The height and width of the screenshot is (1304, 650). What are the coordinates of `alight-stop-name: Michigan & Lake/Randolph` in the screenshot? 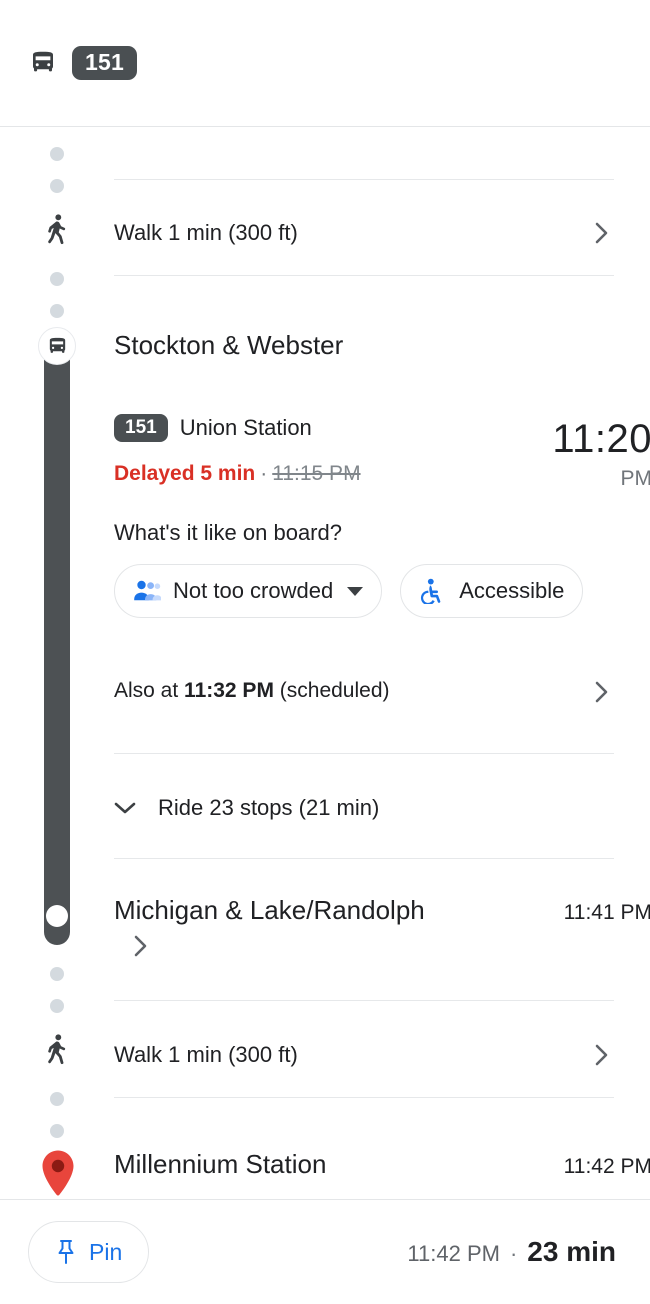 It's located at (269, 910).